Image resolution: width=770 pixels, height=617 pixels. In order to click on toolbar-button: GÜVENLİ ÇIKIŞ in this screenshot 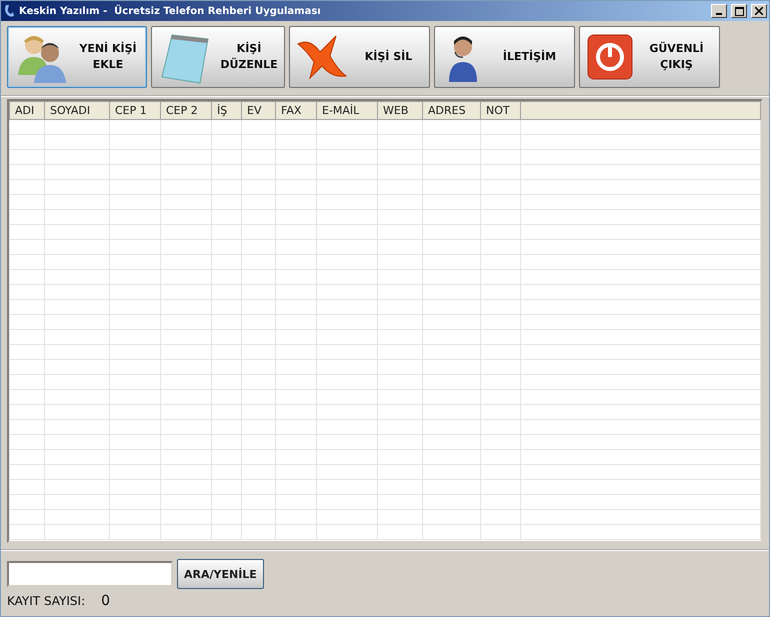, I will do `click(649, 57)`.